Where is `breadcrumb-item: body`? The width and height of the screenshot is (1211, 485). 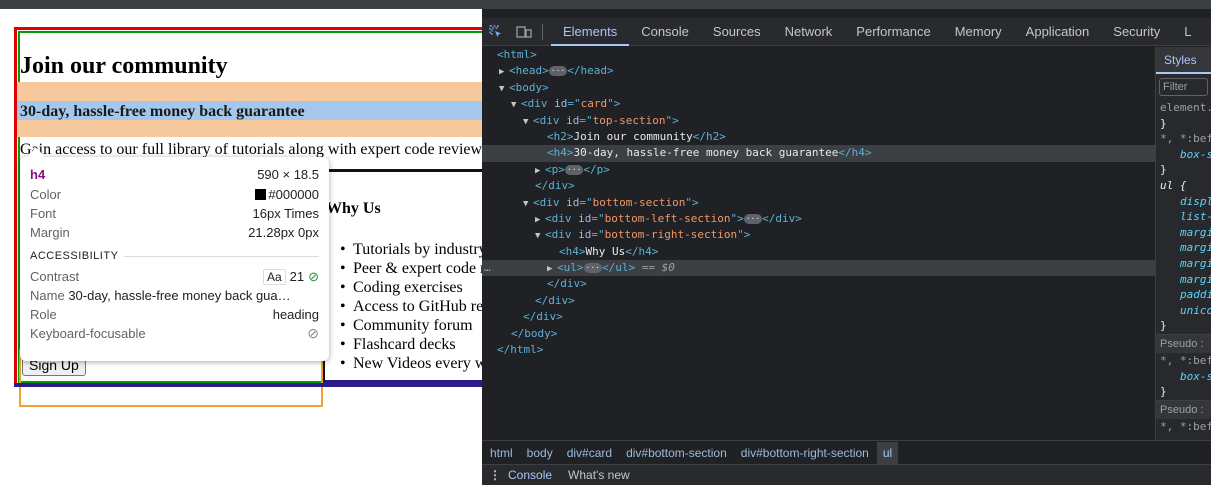 breadcrumb-item: body is located at coordinates (540, 453).